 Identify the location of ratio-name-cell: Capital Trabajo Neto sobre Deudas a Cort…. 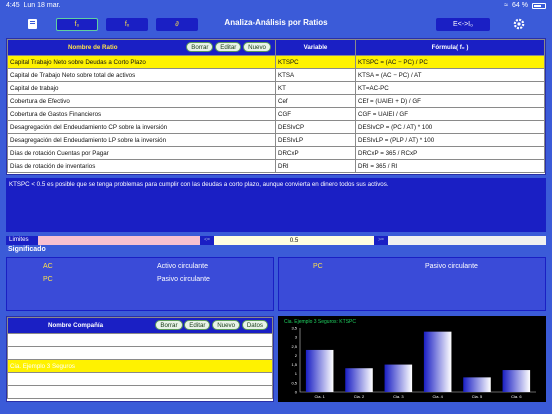
(141, 62).